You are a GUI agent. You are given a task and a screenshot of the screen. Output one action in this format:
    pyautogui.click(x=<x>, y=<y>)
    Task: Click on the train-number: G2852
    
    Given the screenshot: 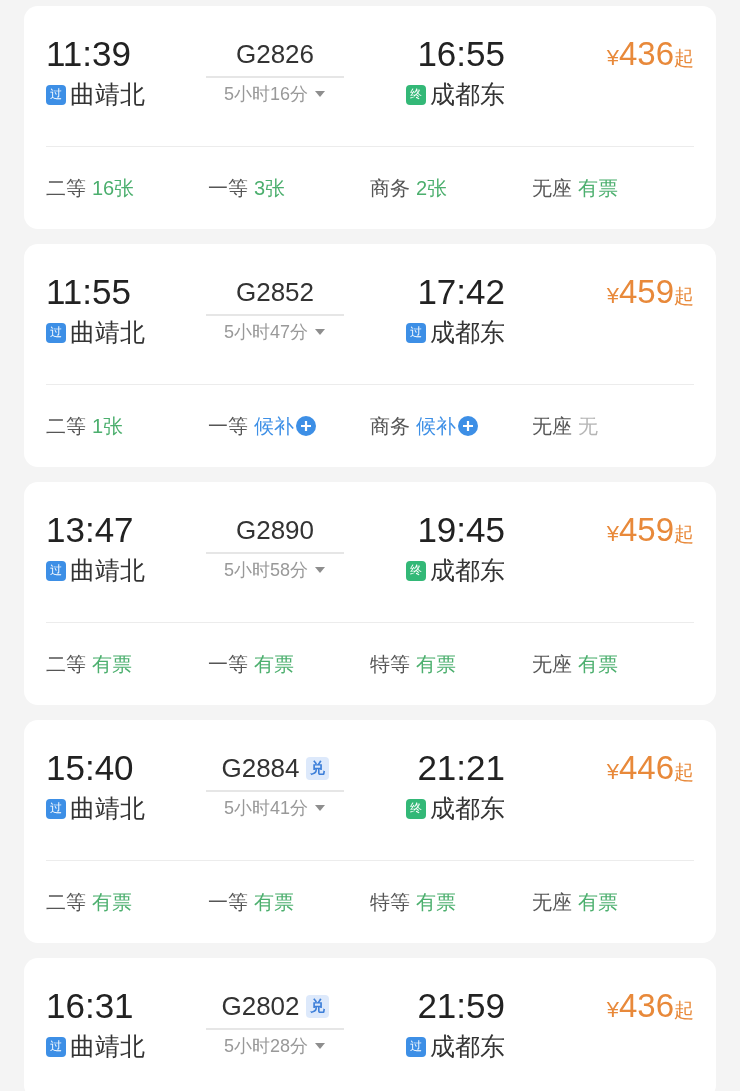 What is the action you would take?
    pyautogui.click(x=275, y=292)
    